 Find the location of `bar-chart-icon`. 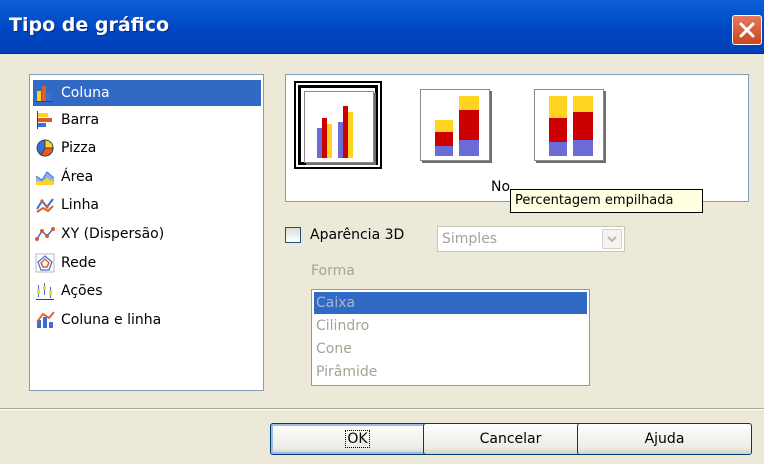

bar-chart-icon is located at coordinates (45, 120).